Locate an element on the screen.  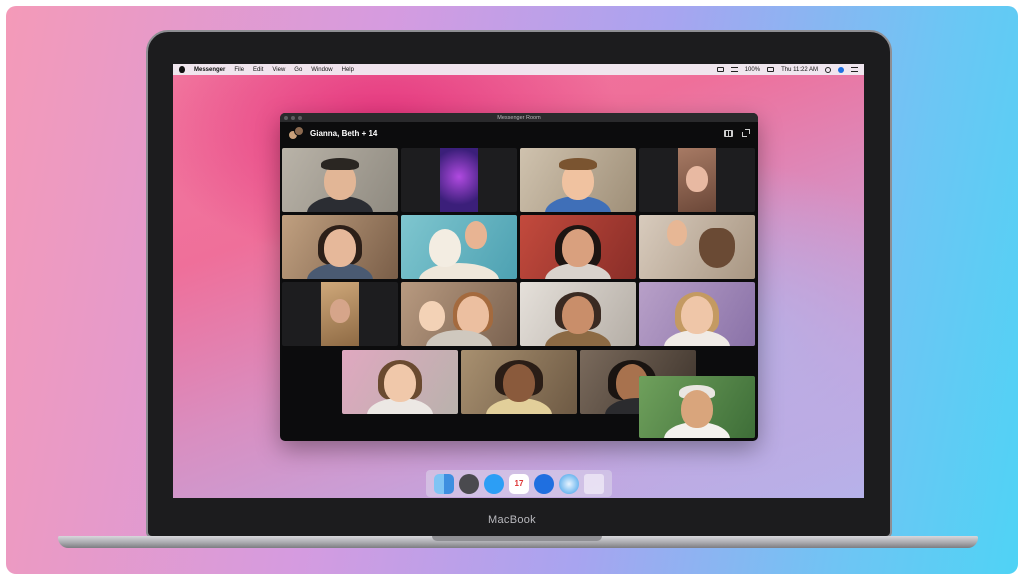
finder-icon is located at coordinates (444, 483).